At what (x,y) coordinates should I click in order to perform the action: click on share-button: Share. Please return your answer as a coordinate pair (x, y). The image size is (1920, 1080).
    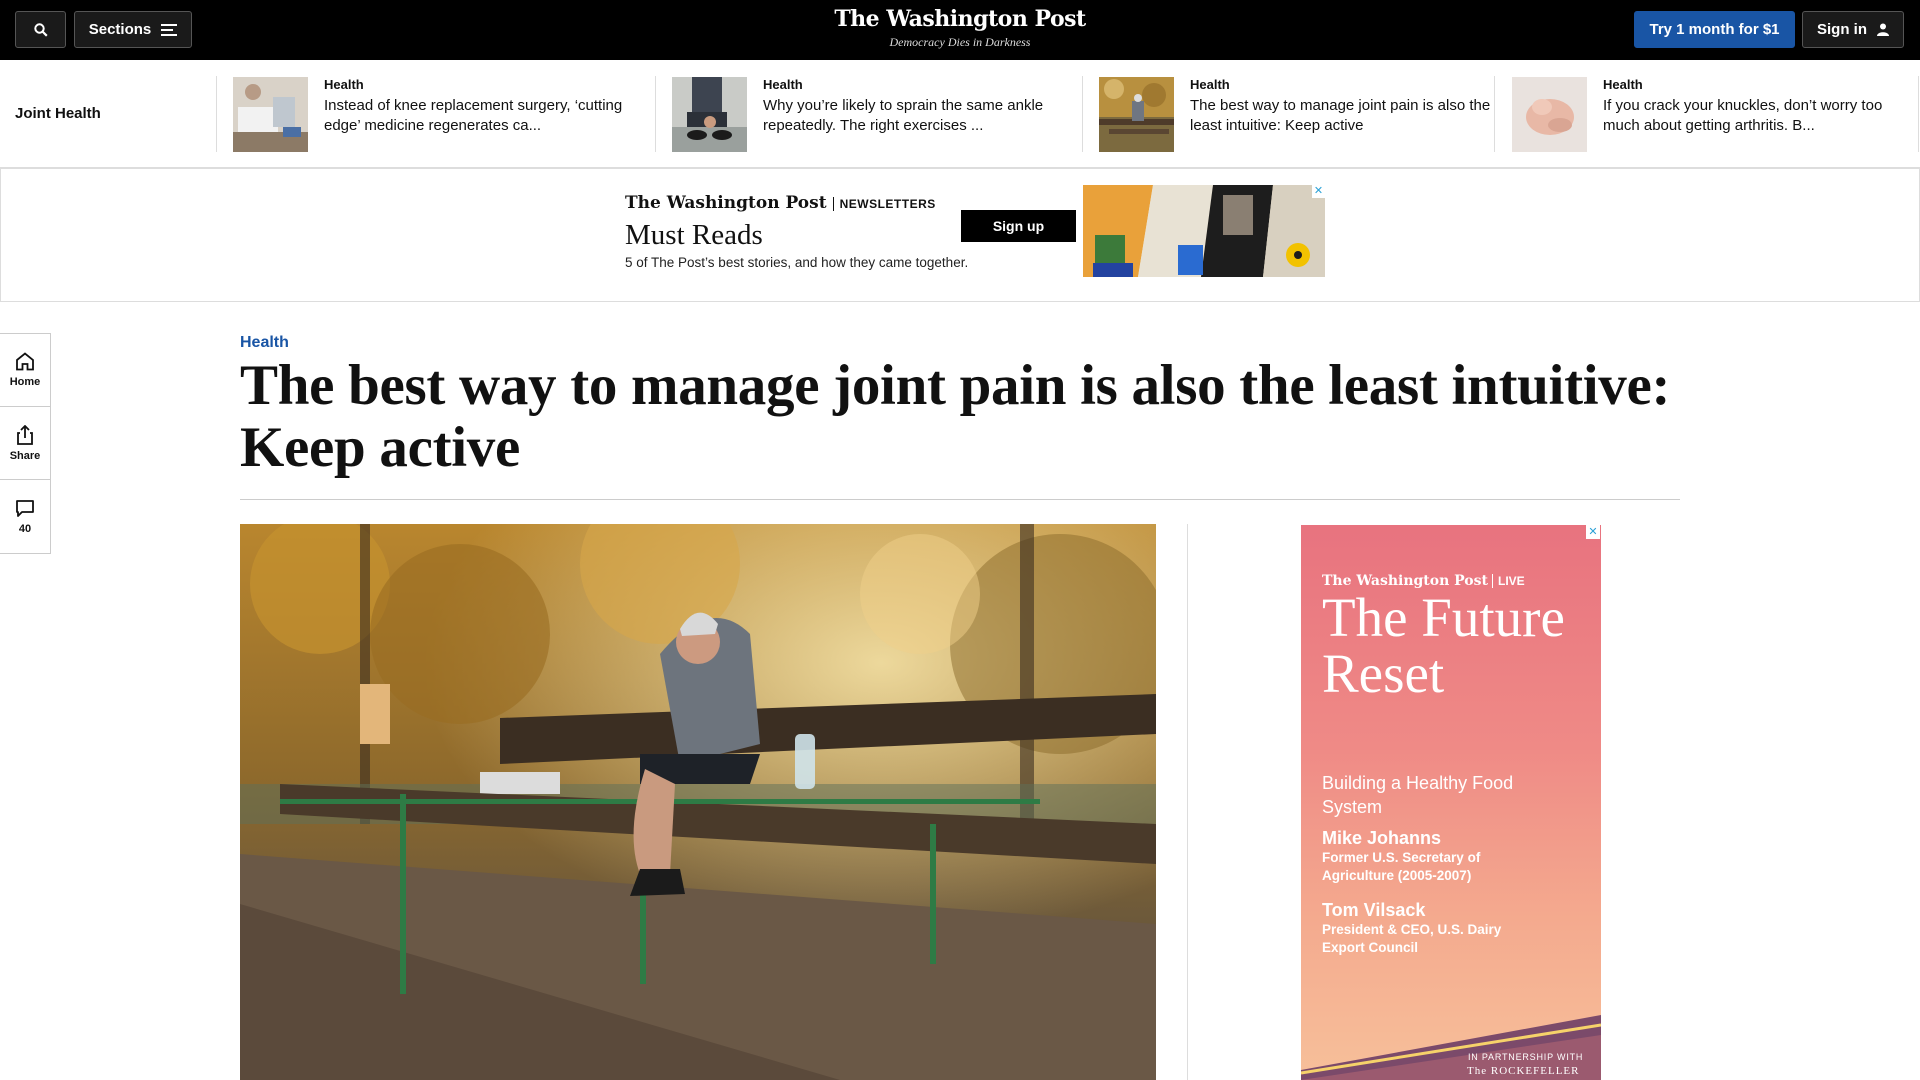
    Looking at the image, I should click on (25, 443).